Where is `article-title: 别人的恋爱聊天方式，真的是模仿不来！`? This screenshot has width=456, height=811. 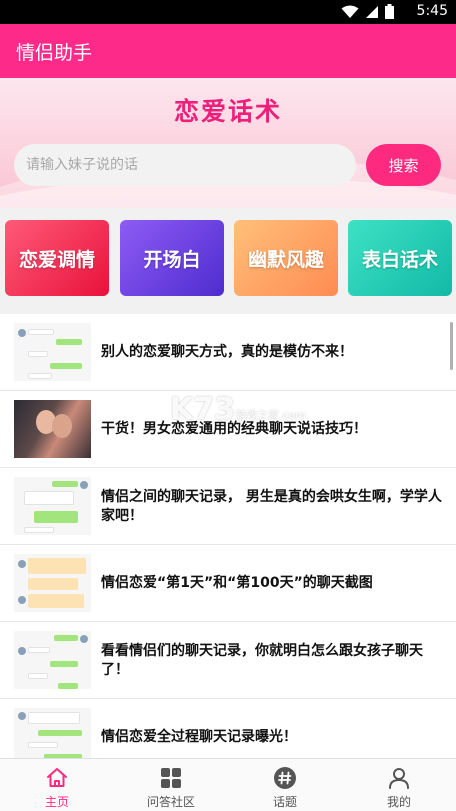 article-title: 别人的恋爱聊天方式，真的是模仿不来！ is located at coordinates (227, 352).